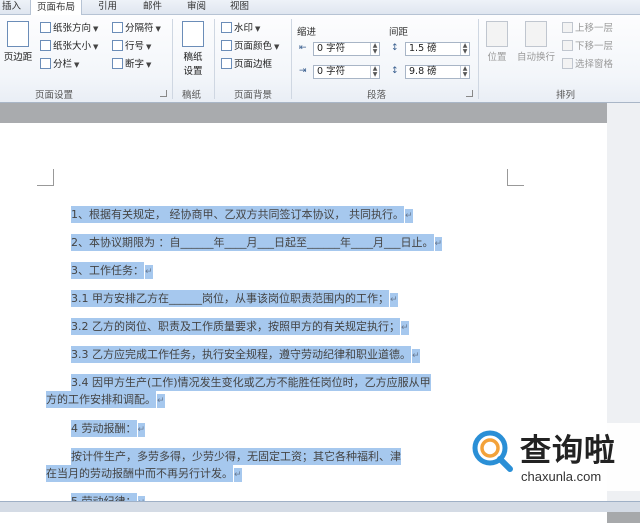 The image size is (640, 523). I want to click on orientation-icon, so click(45, 27).